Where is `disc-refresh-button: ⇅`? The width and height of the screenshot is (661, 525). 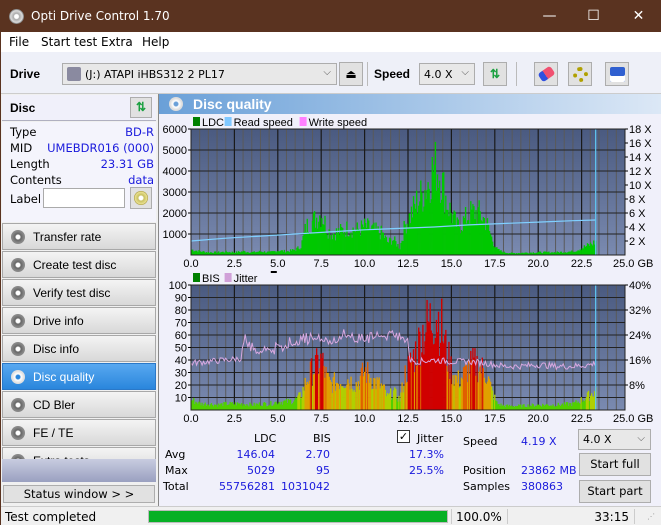
disc-refresh-button: ⇅ is located at coordinates (141, 107).